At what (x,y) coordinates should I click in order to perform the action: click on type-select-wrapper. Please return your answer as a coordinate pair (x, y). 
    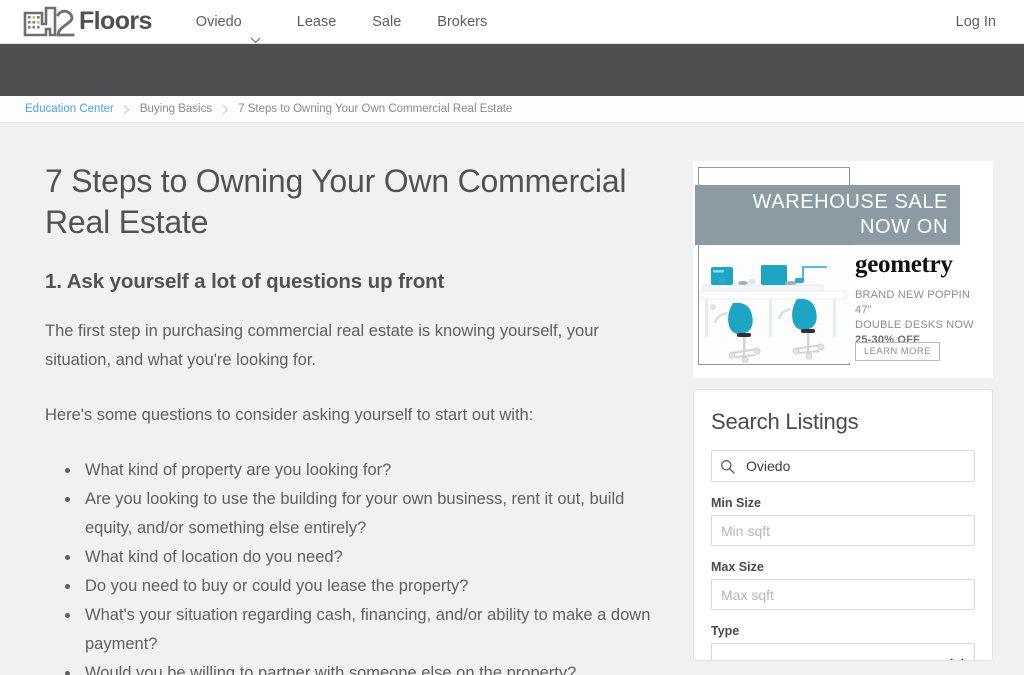
    Looking at the image, I should click on (843, 651).